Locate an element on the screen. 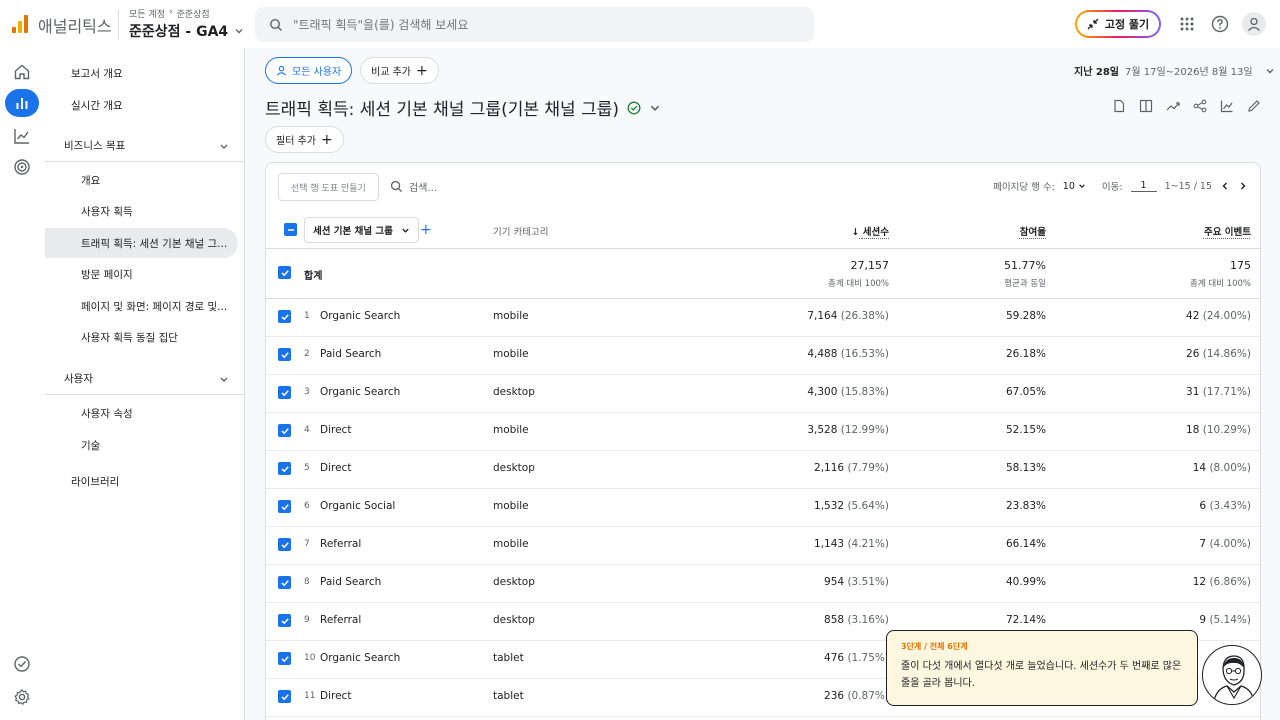 The height and width of the screenshot is (720, 1280). row-index: 1 is located at coordinates (307, 316).